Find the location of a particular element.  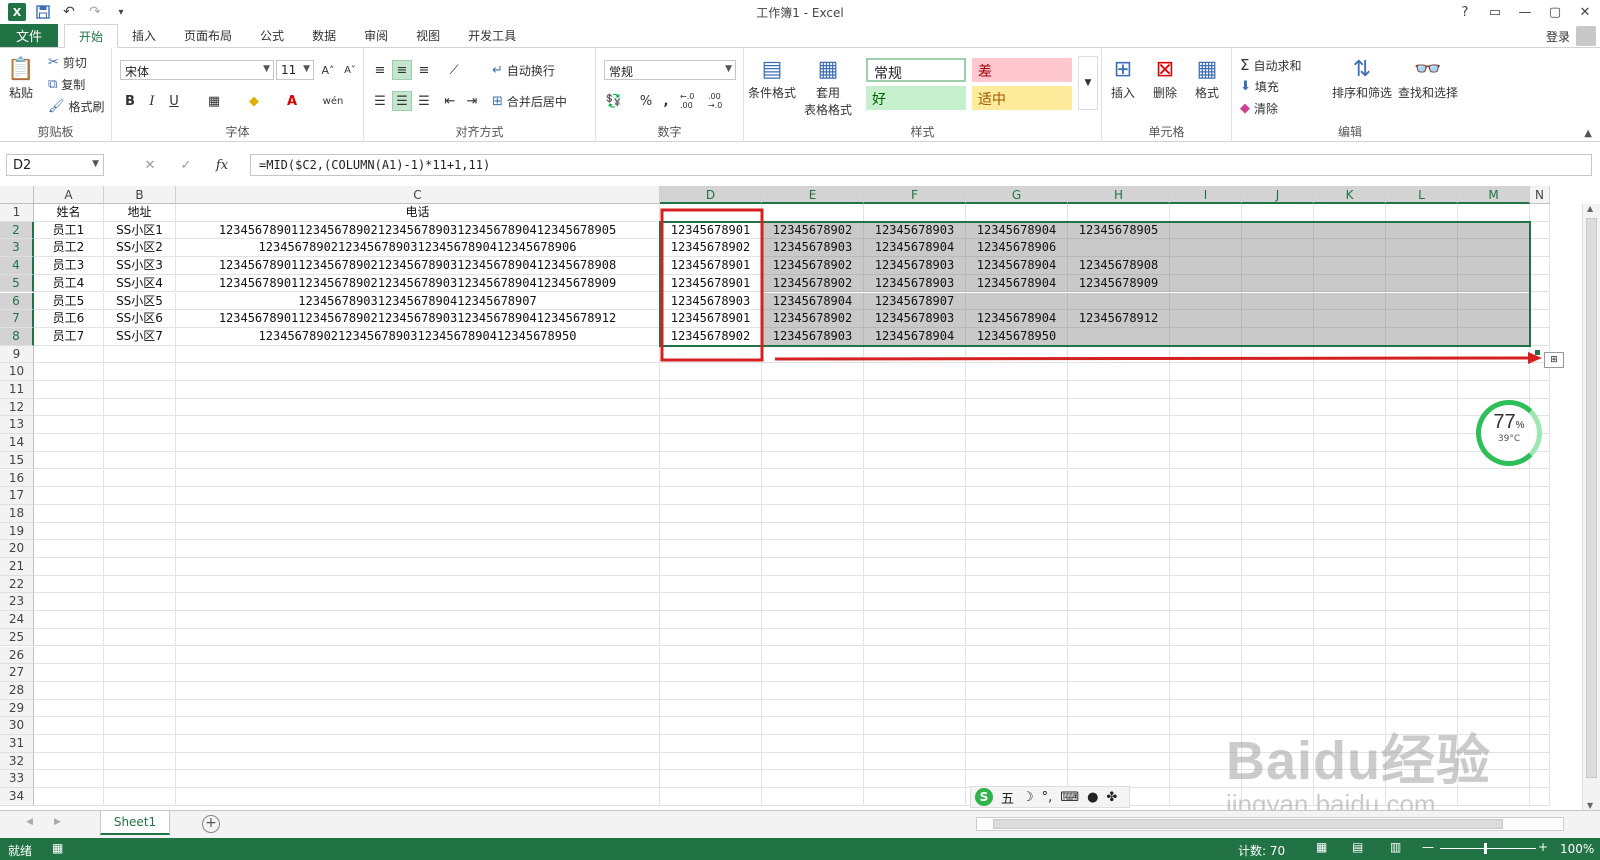

cell-d1 is located at coordinates (711, 213).